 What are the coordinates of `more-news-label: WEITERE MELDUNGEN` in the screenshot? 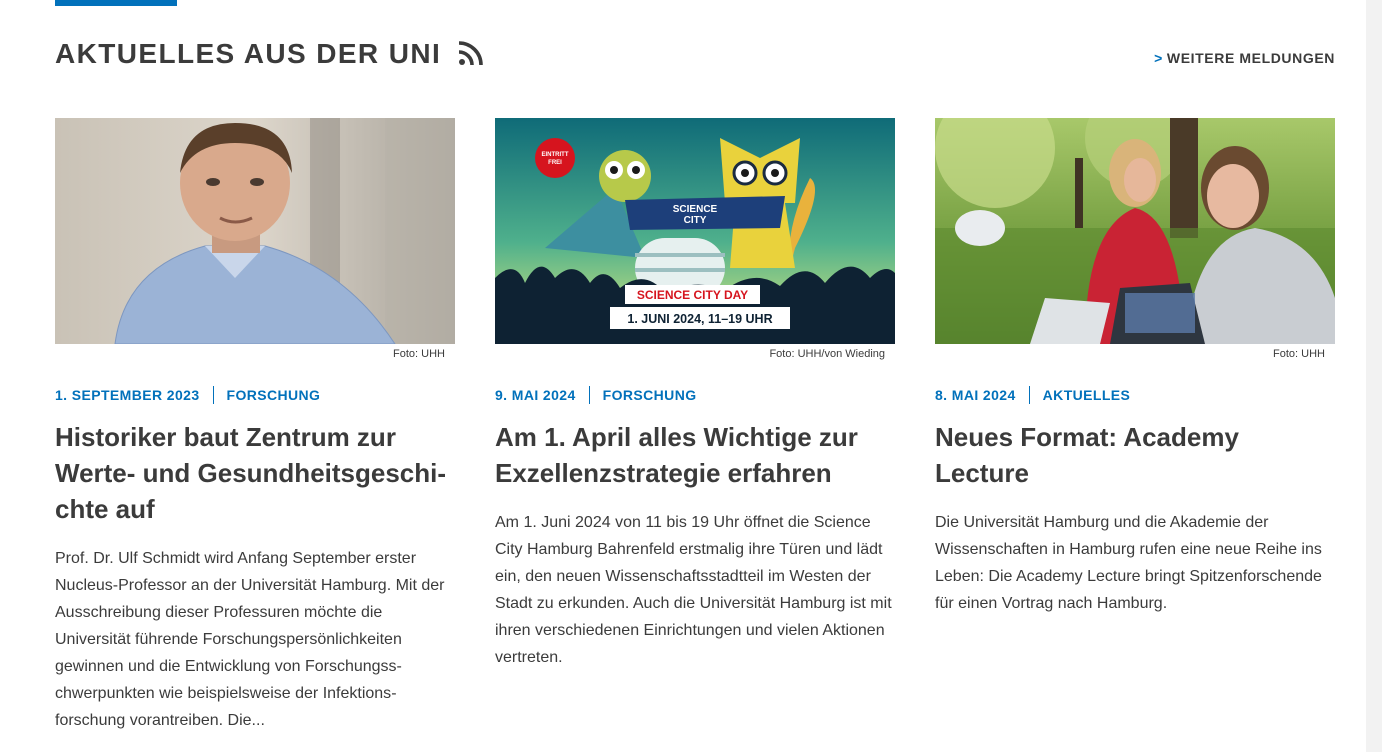 It's located at (1250, 58).